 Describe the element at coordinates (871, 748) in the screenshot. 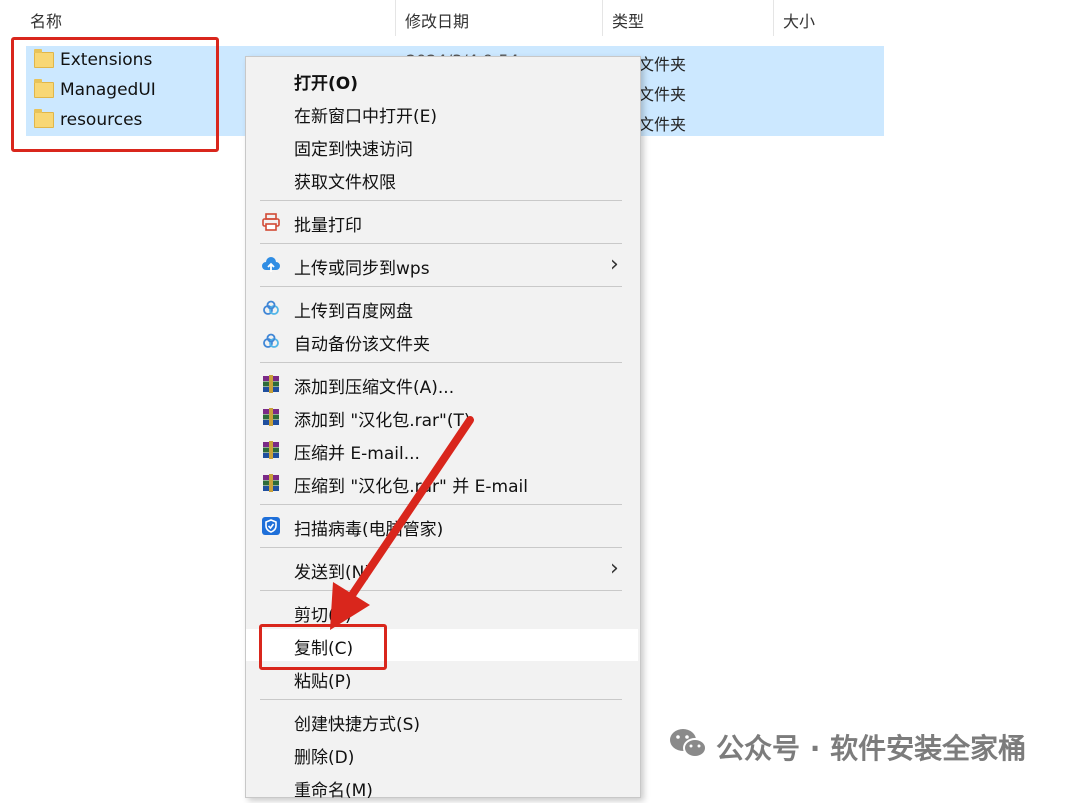

I see `watermark-text: 公众号 · 软件安装全家桶` at that location.